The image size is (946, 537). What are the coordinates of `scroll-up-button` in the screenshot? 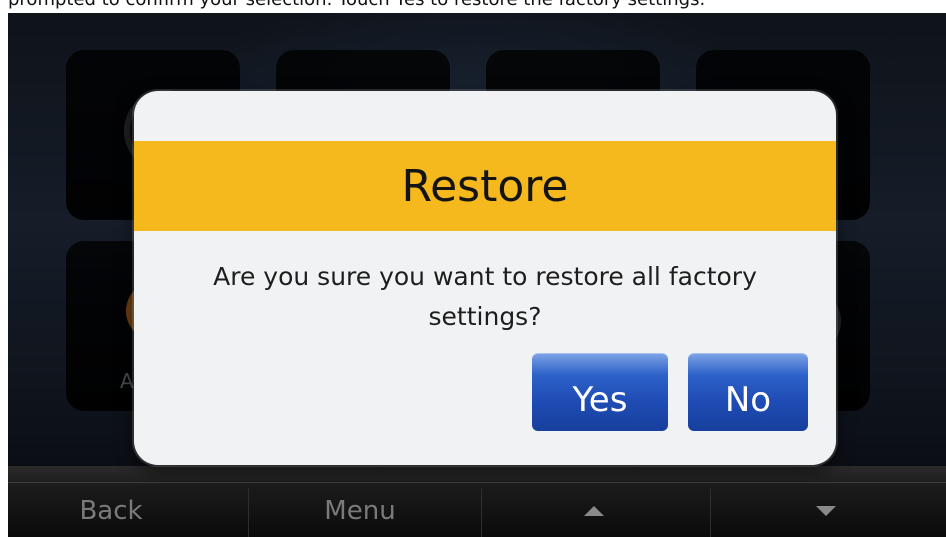 It's located at (596, 510).